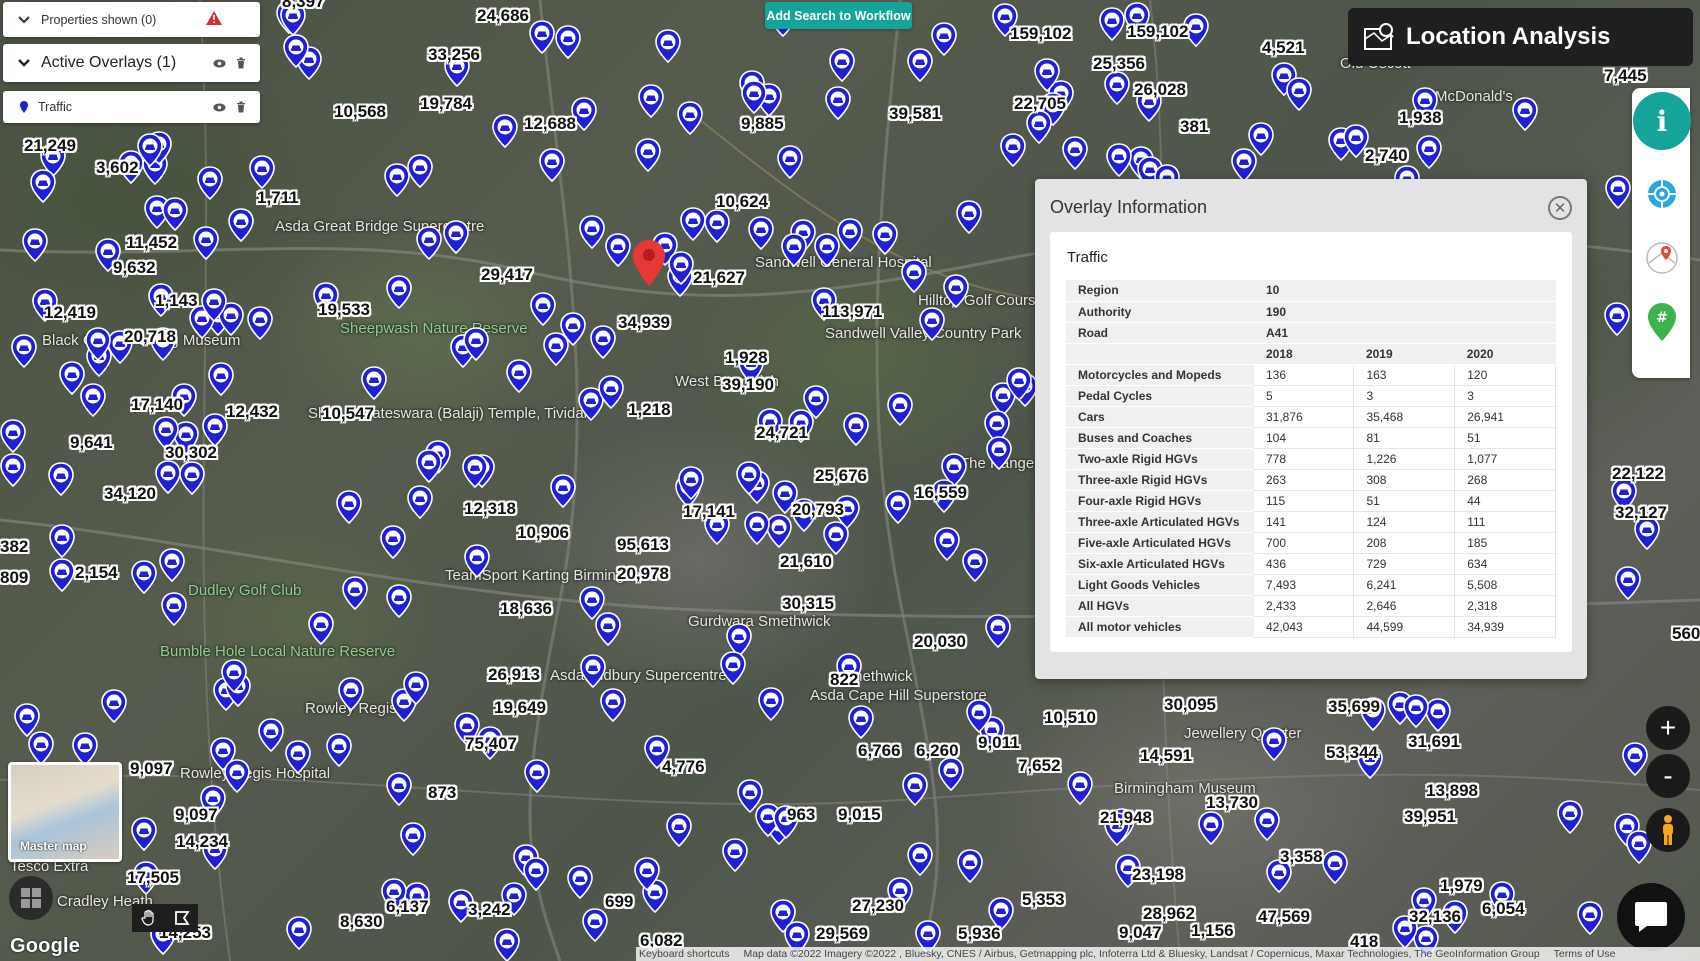  Describe the element at coordinates (1668, 830) in the screenshot. I see `street-view-pegman` at that location.